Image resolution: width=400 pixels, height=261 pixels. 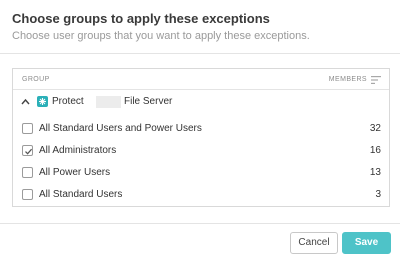 I want to click on sort-lines-icon, so click(x=376, y=80).